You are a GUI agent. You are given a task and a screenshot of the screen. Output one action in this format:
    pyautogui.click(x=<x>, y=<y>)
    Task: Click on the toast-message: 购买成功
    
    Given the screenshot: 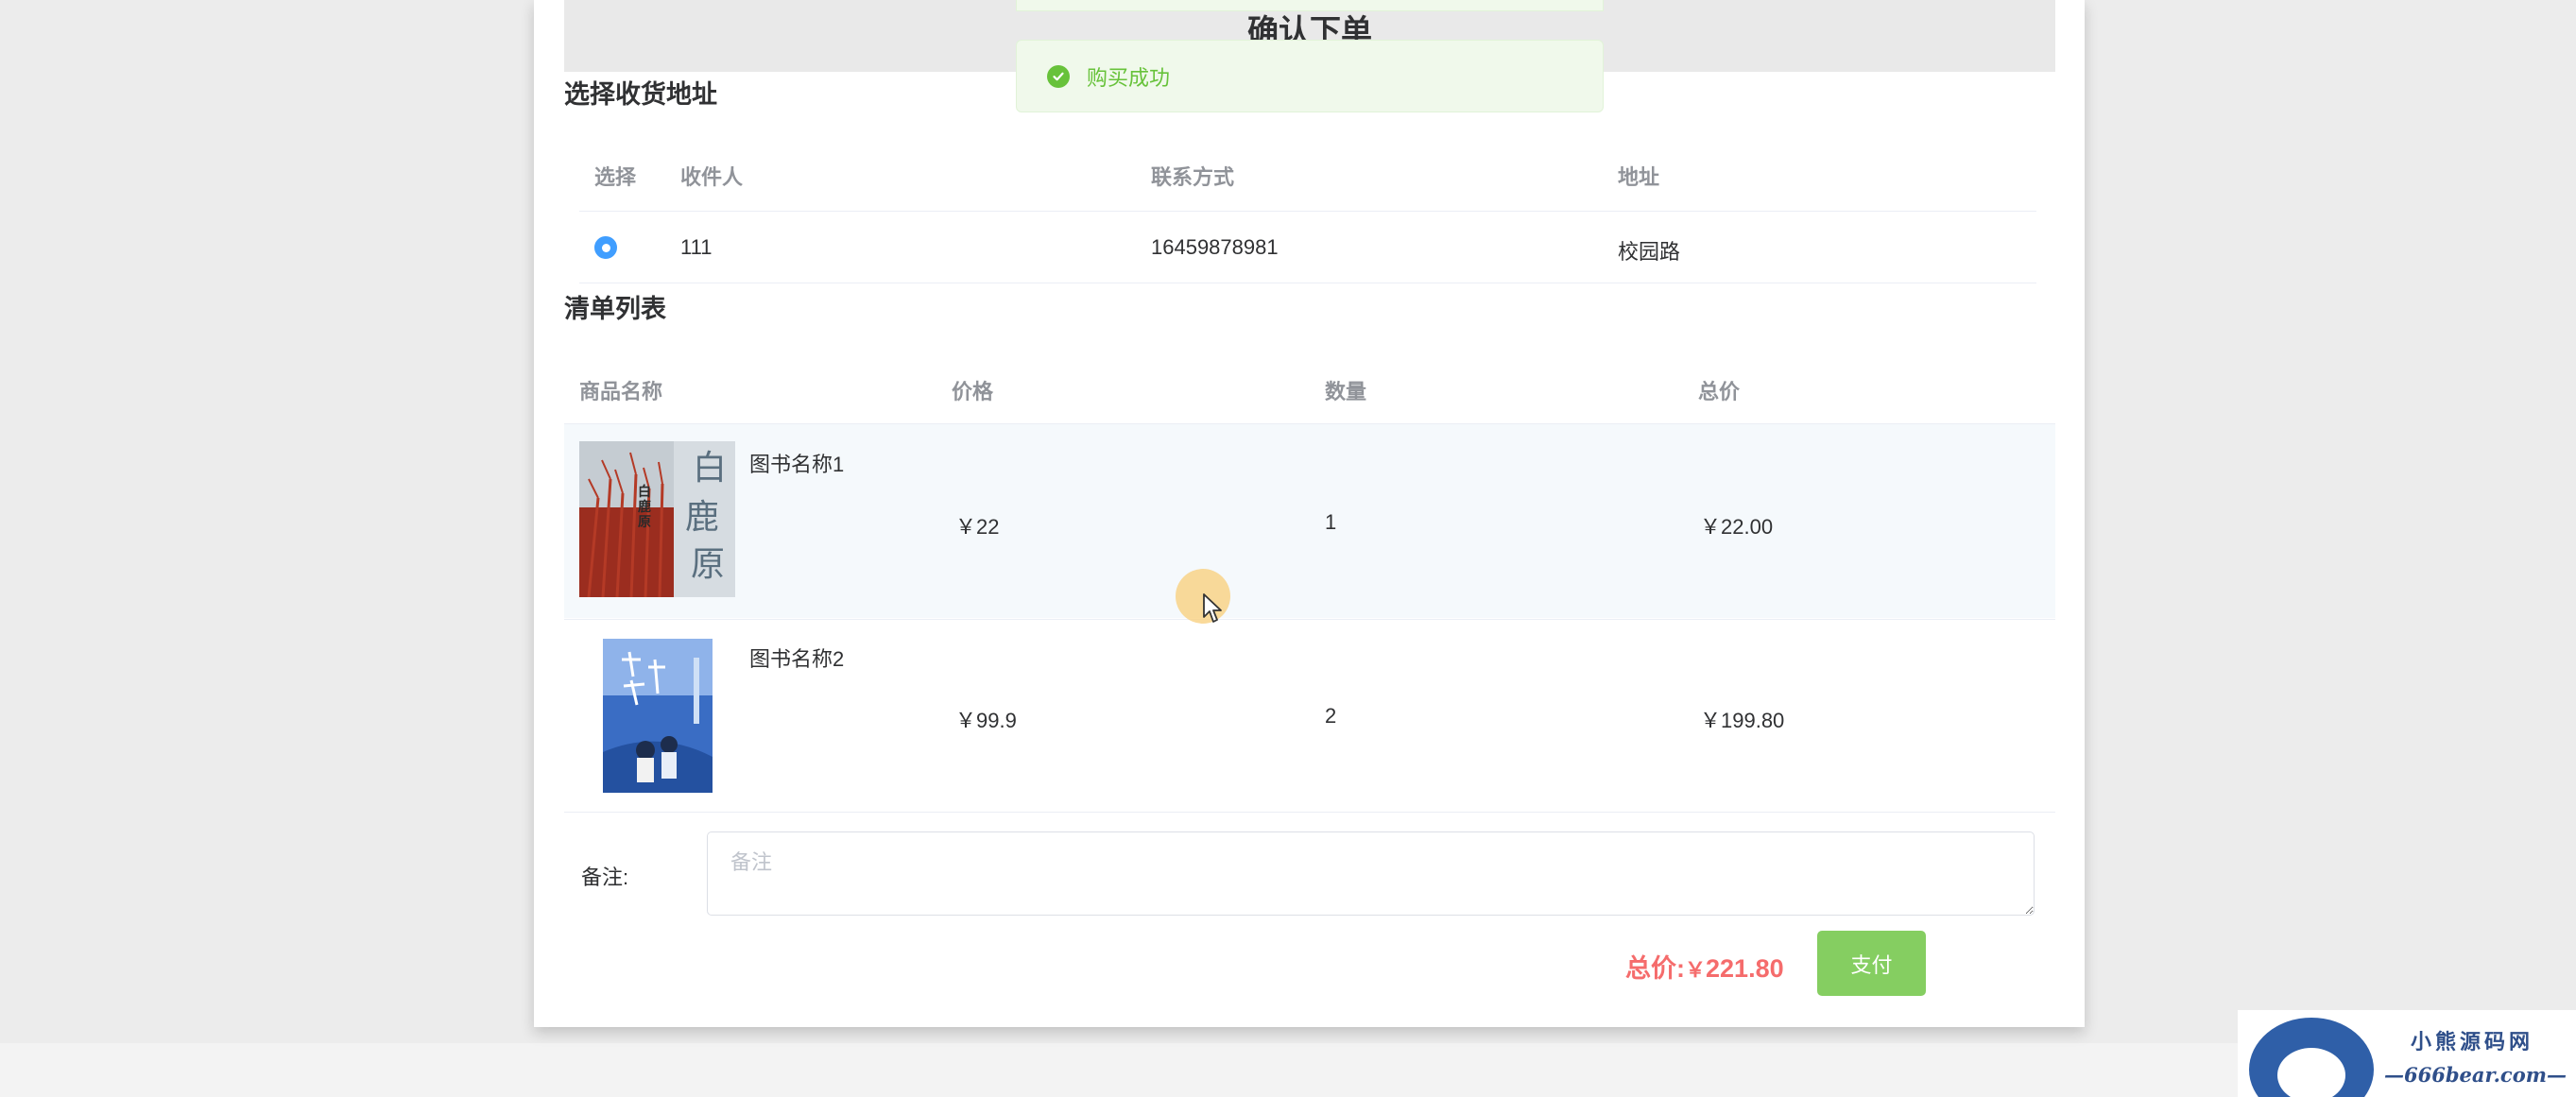 What is the action you would take?
    pyautogui.click(x=1129, y=77)
    